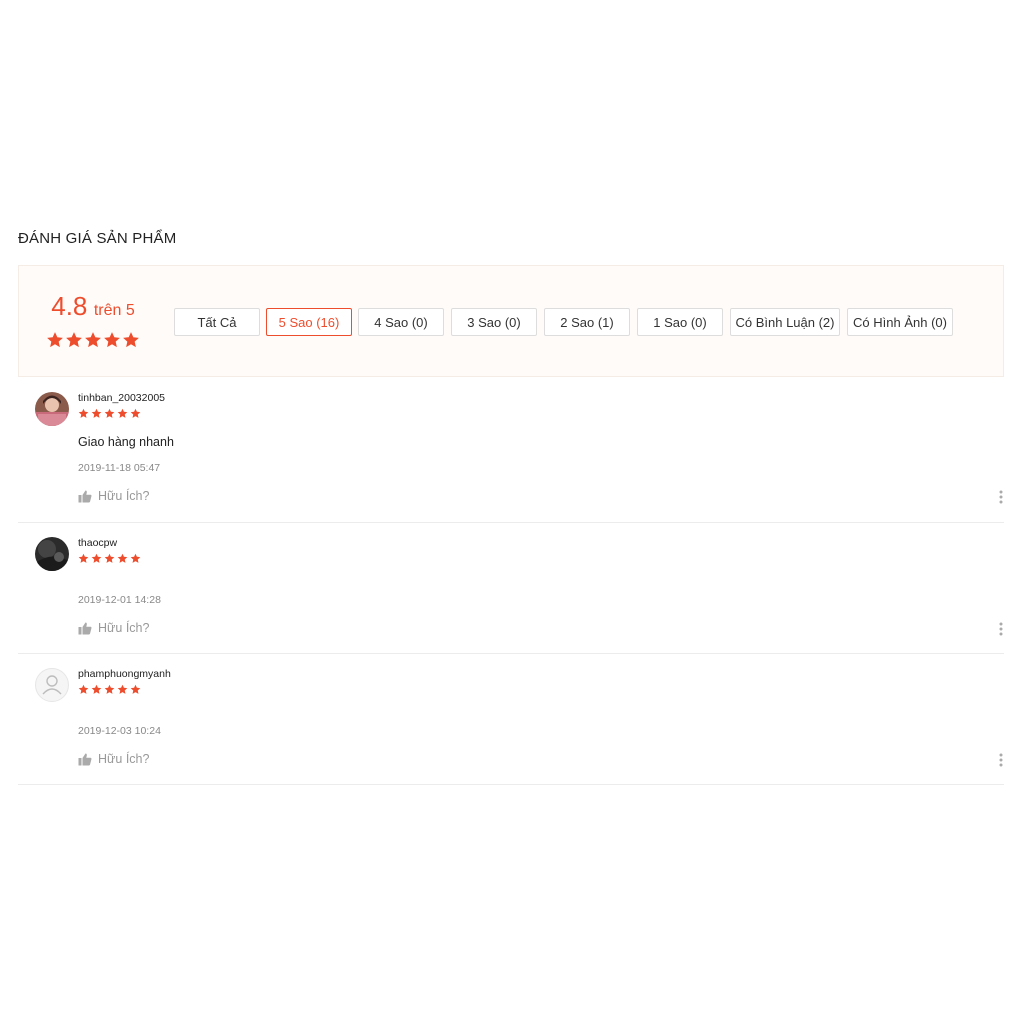  What do you see at coordinates (587, 322) in the screenshot?
I see `filter-2-star-button: 2 Sao (1)` at bounding box center [587, 322].